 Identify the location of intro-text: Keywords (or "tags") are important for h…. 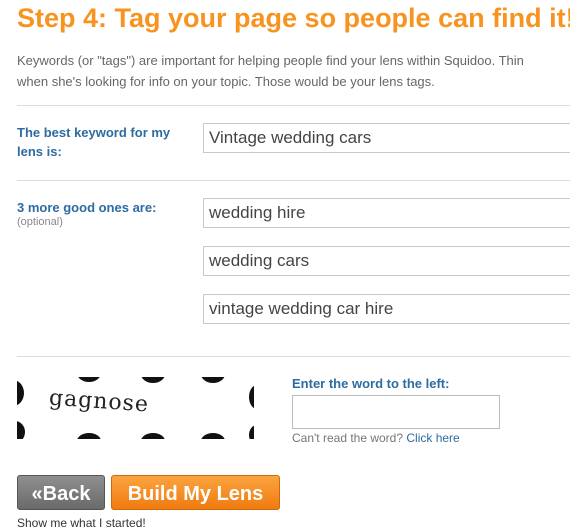
(293, 71).